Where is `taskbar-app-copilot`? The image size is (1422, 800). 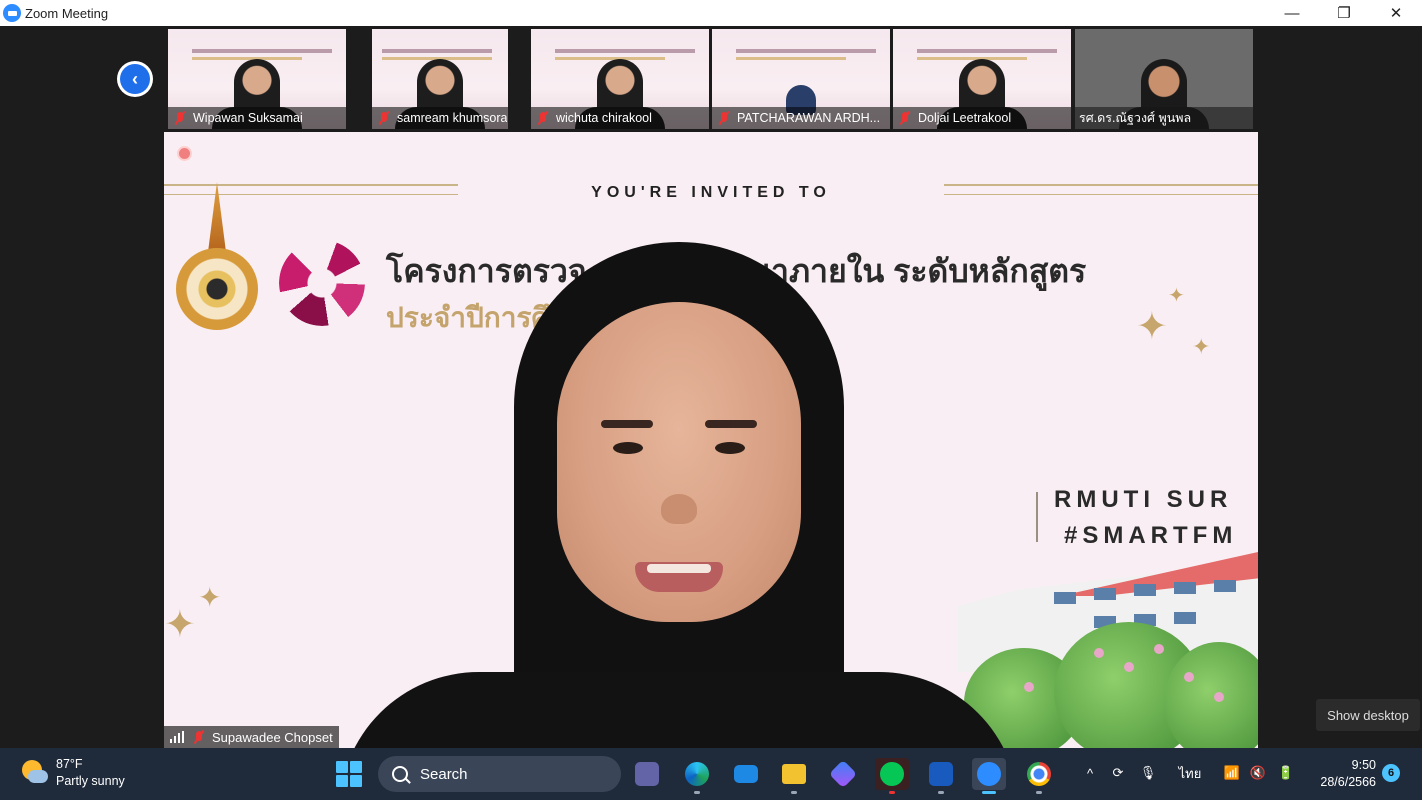 taskbar-app-copilot is located at coordinates (843, 774).